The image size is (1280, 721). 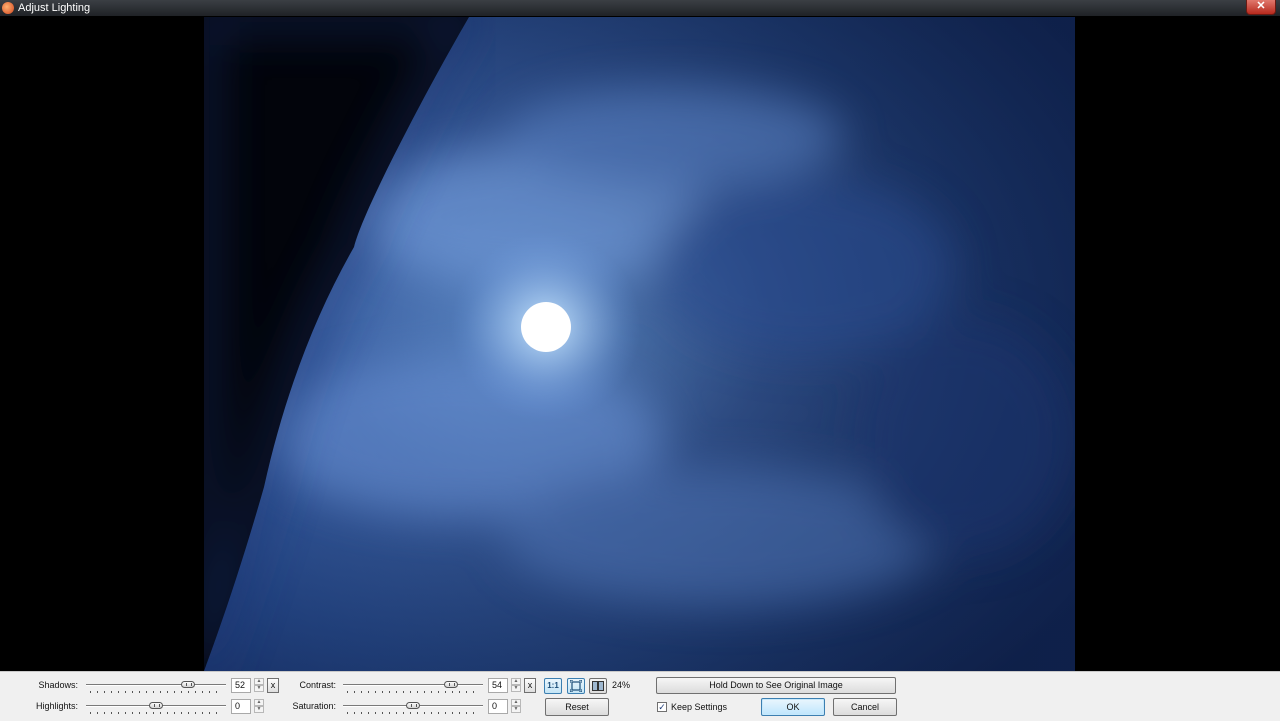 I want to click on reset-button: Reset, so click(x=577, y=707).